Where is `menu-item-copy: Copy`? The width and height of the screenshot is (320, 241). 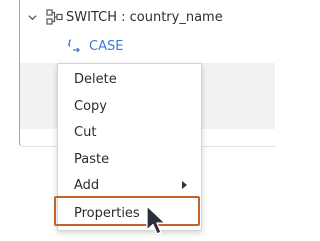 menu-item-copy: Copy is located at coordinates (129, 106).